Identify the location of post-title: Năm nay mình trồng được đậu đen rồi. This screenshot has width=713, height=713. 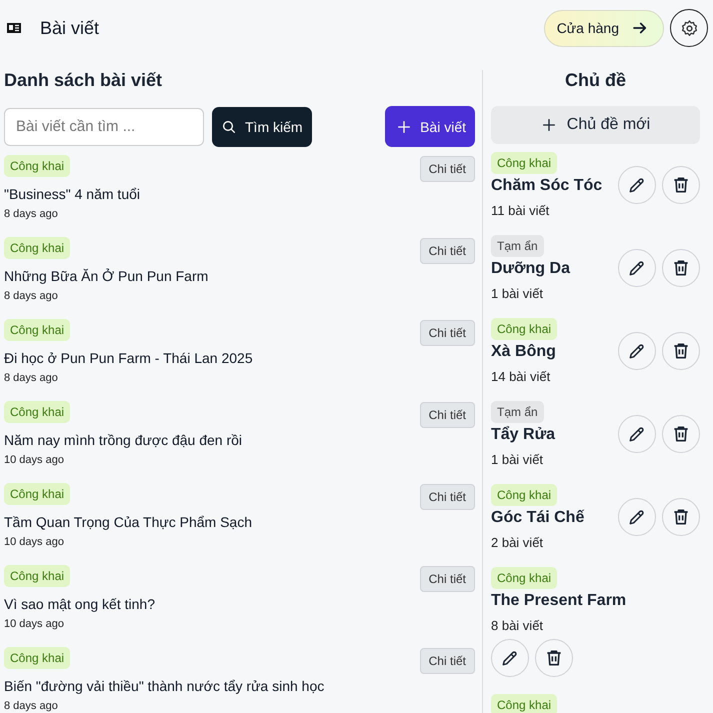
(123, 440).